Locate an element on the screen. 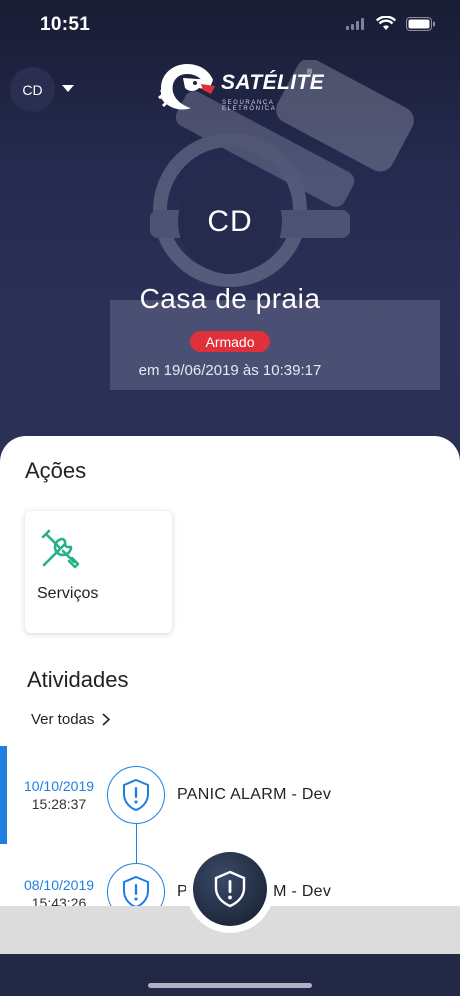 The image size is (460, 996). activity-label: PANIC ALARM - Dev is located at coordinates (254, 794).